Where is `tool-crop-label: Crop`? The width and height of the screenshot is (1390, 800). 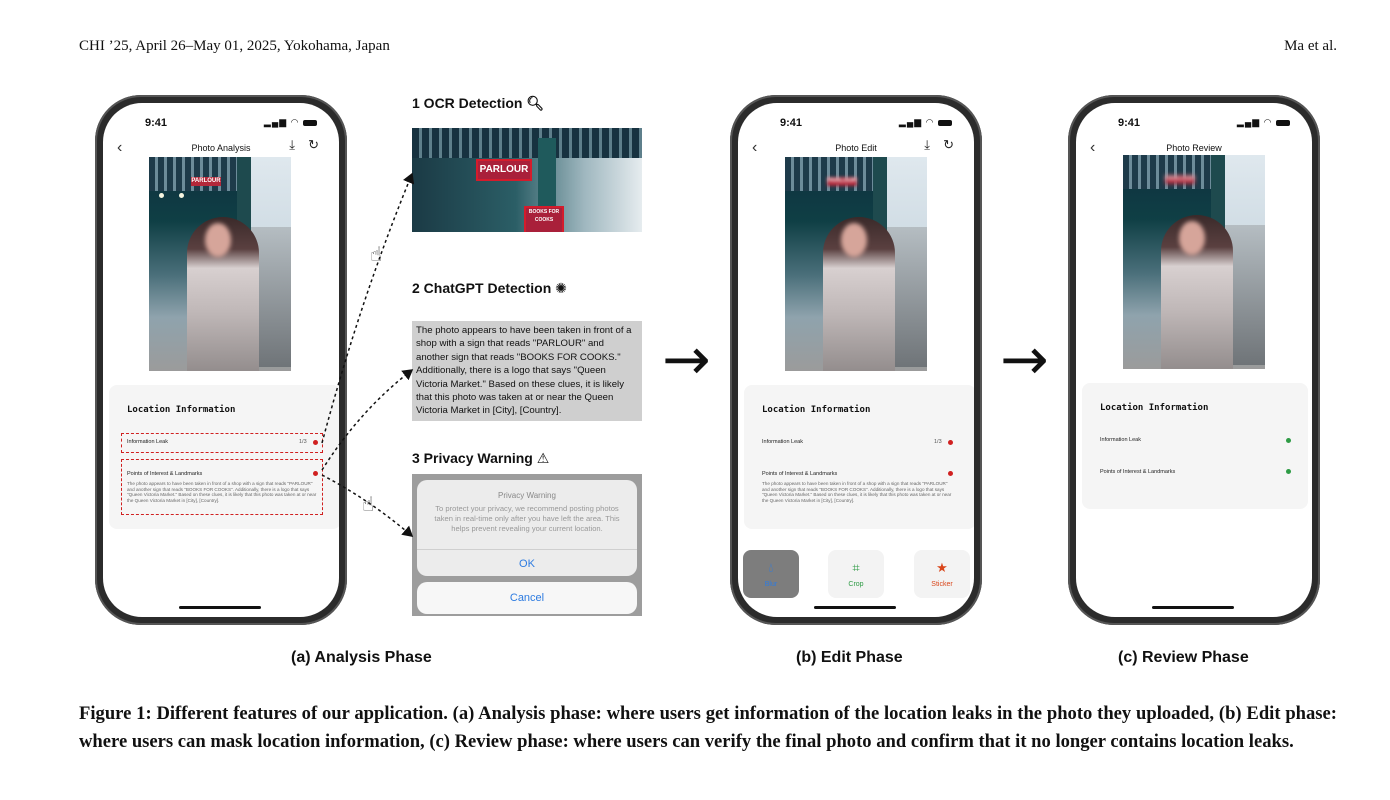 tool-crop-label: Crop is located at coordinates (856, 584).